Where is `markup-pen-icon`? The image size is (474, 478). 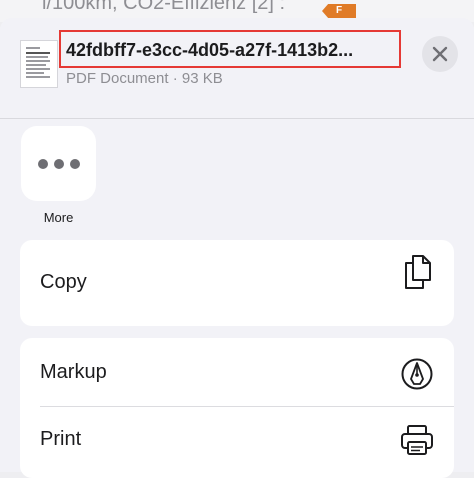 markup-pen-icon is located at coordinates (417, 374).